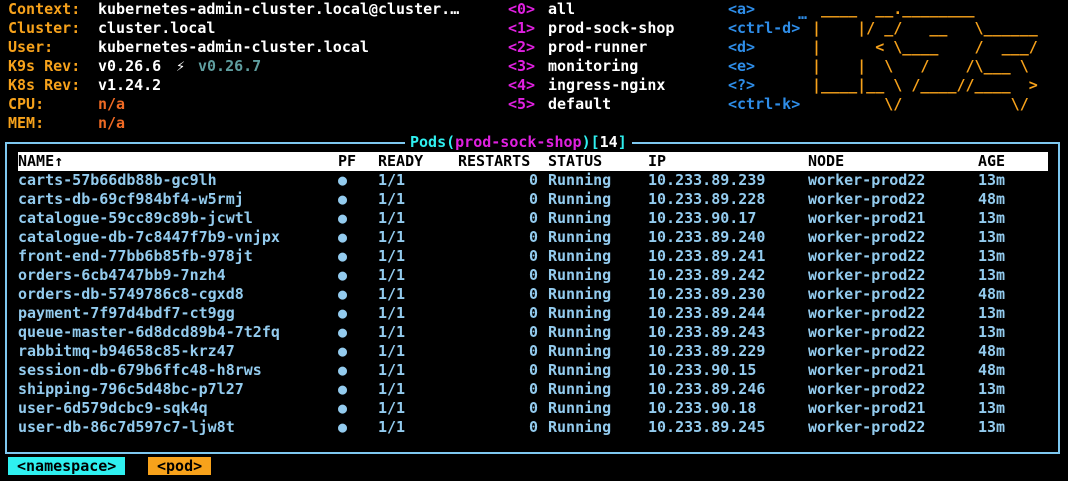 The height and width of the screenshot is (481, 1068). What do you see at coordinates (597, 47) in the screenshot?
I see `ns-name-prod-runner: prod-runner` at bounding box center [597, 47].